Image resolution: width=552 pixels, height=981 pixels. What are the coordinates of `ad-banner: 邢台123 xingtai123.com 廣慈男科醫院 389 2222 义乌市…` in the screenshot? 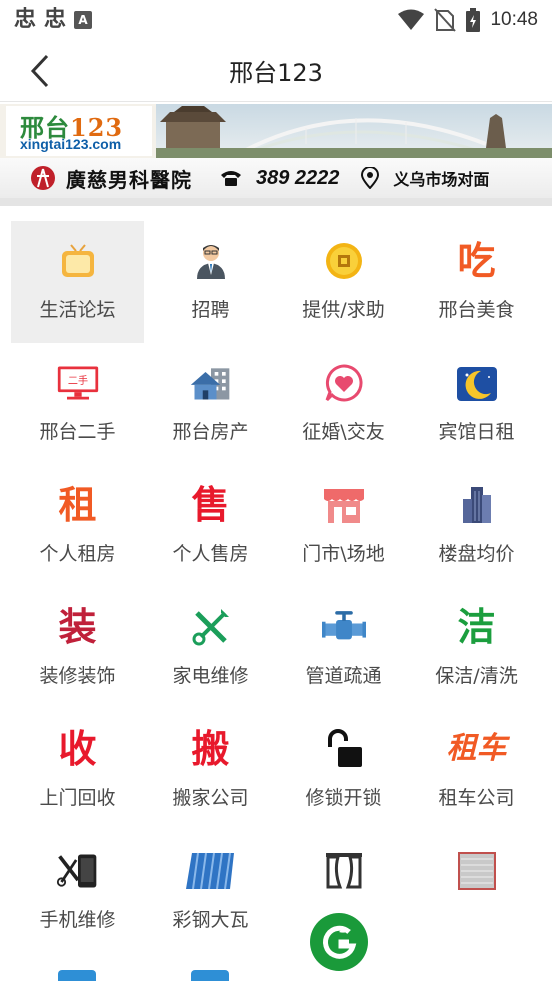 It's located at (276, 151).